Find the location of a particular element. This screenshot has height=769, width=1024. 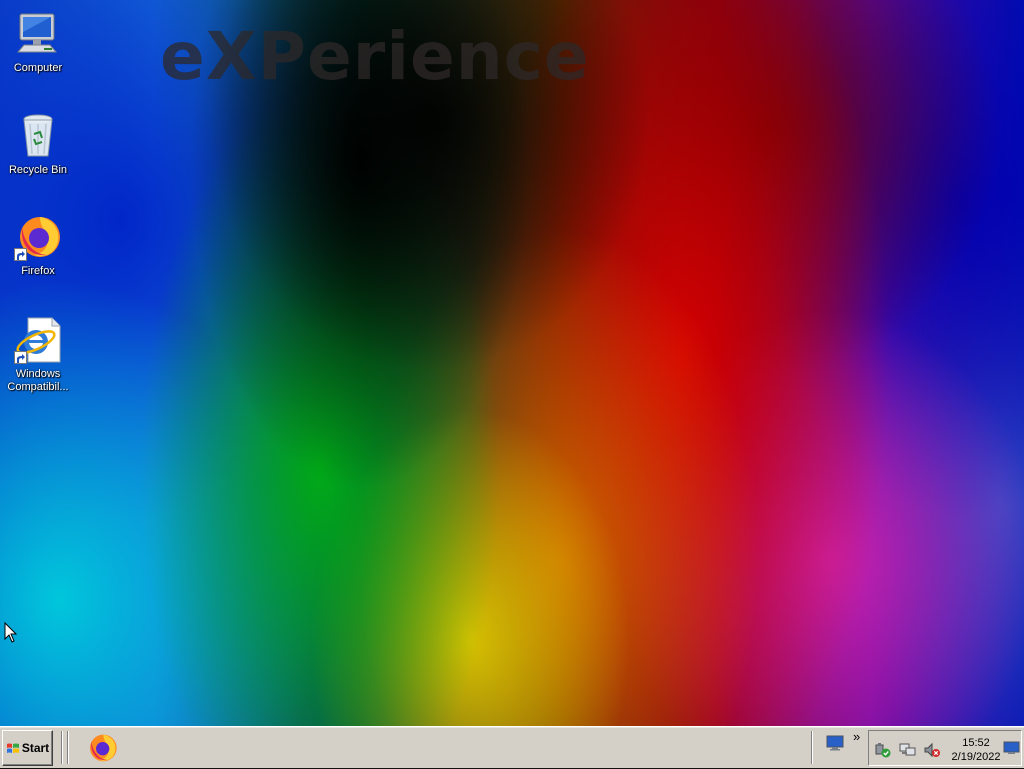

taskbar: Start » 15:52 2/19/2022 is located at coordinates (512, 747).